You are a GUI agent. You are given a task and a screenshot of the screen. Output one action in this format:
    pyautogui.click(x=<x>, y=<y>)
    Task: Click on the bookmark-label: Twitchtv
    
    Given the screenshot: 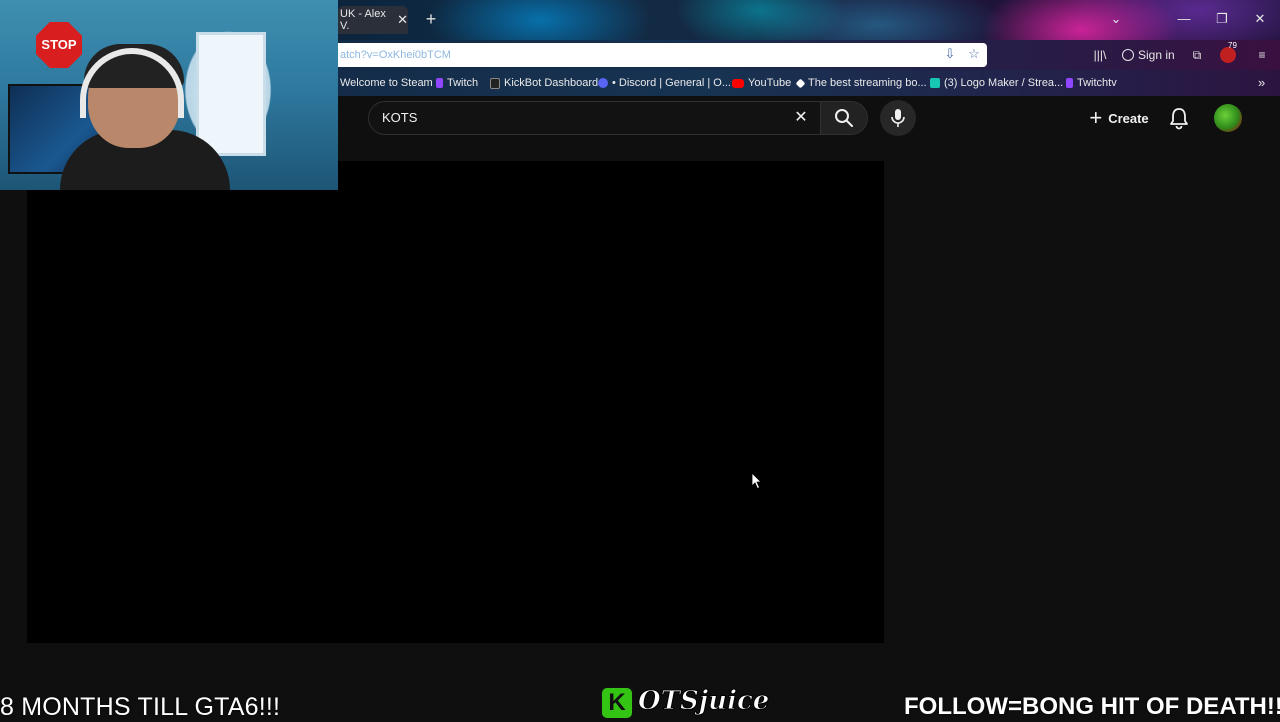 What is the action you would take?
    pyautogui.click(x=1097, y=83)
    